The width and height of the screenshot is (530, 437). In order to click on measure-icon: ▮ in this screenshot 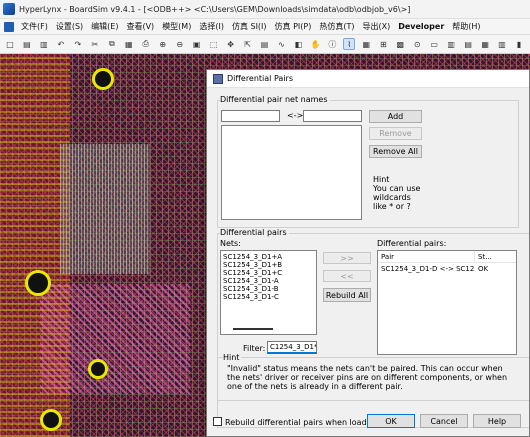, I will do `click(519, 44)`.